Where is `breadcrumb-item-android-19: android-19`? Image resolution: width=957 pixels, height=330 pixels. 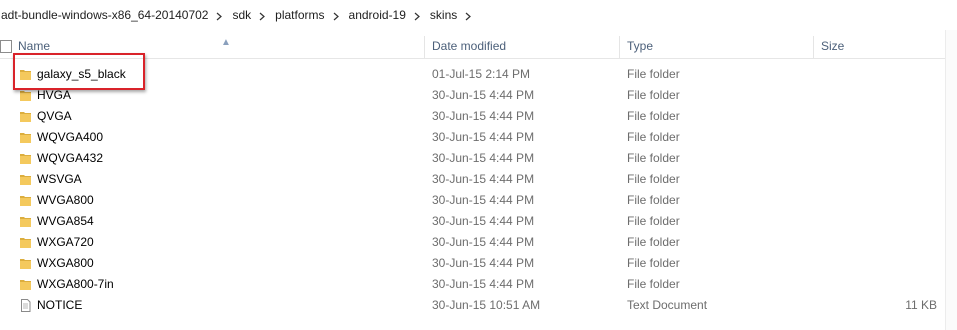 breadcrumb-item-android-19: android-19 is located at coordinates (376, 15).